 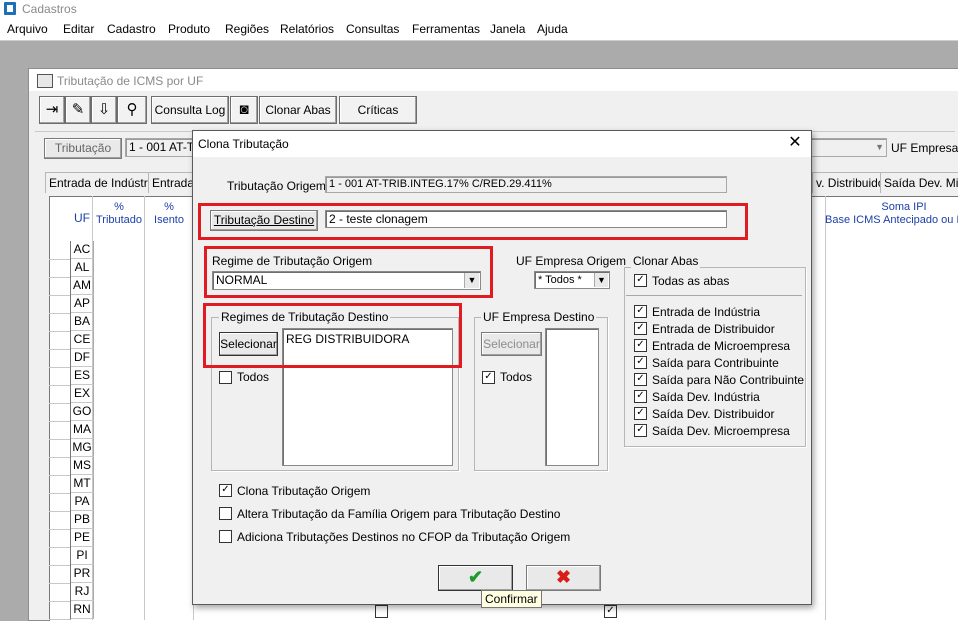 I want to click on uf-cell: PR, so click(x=82, y=574).